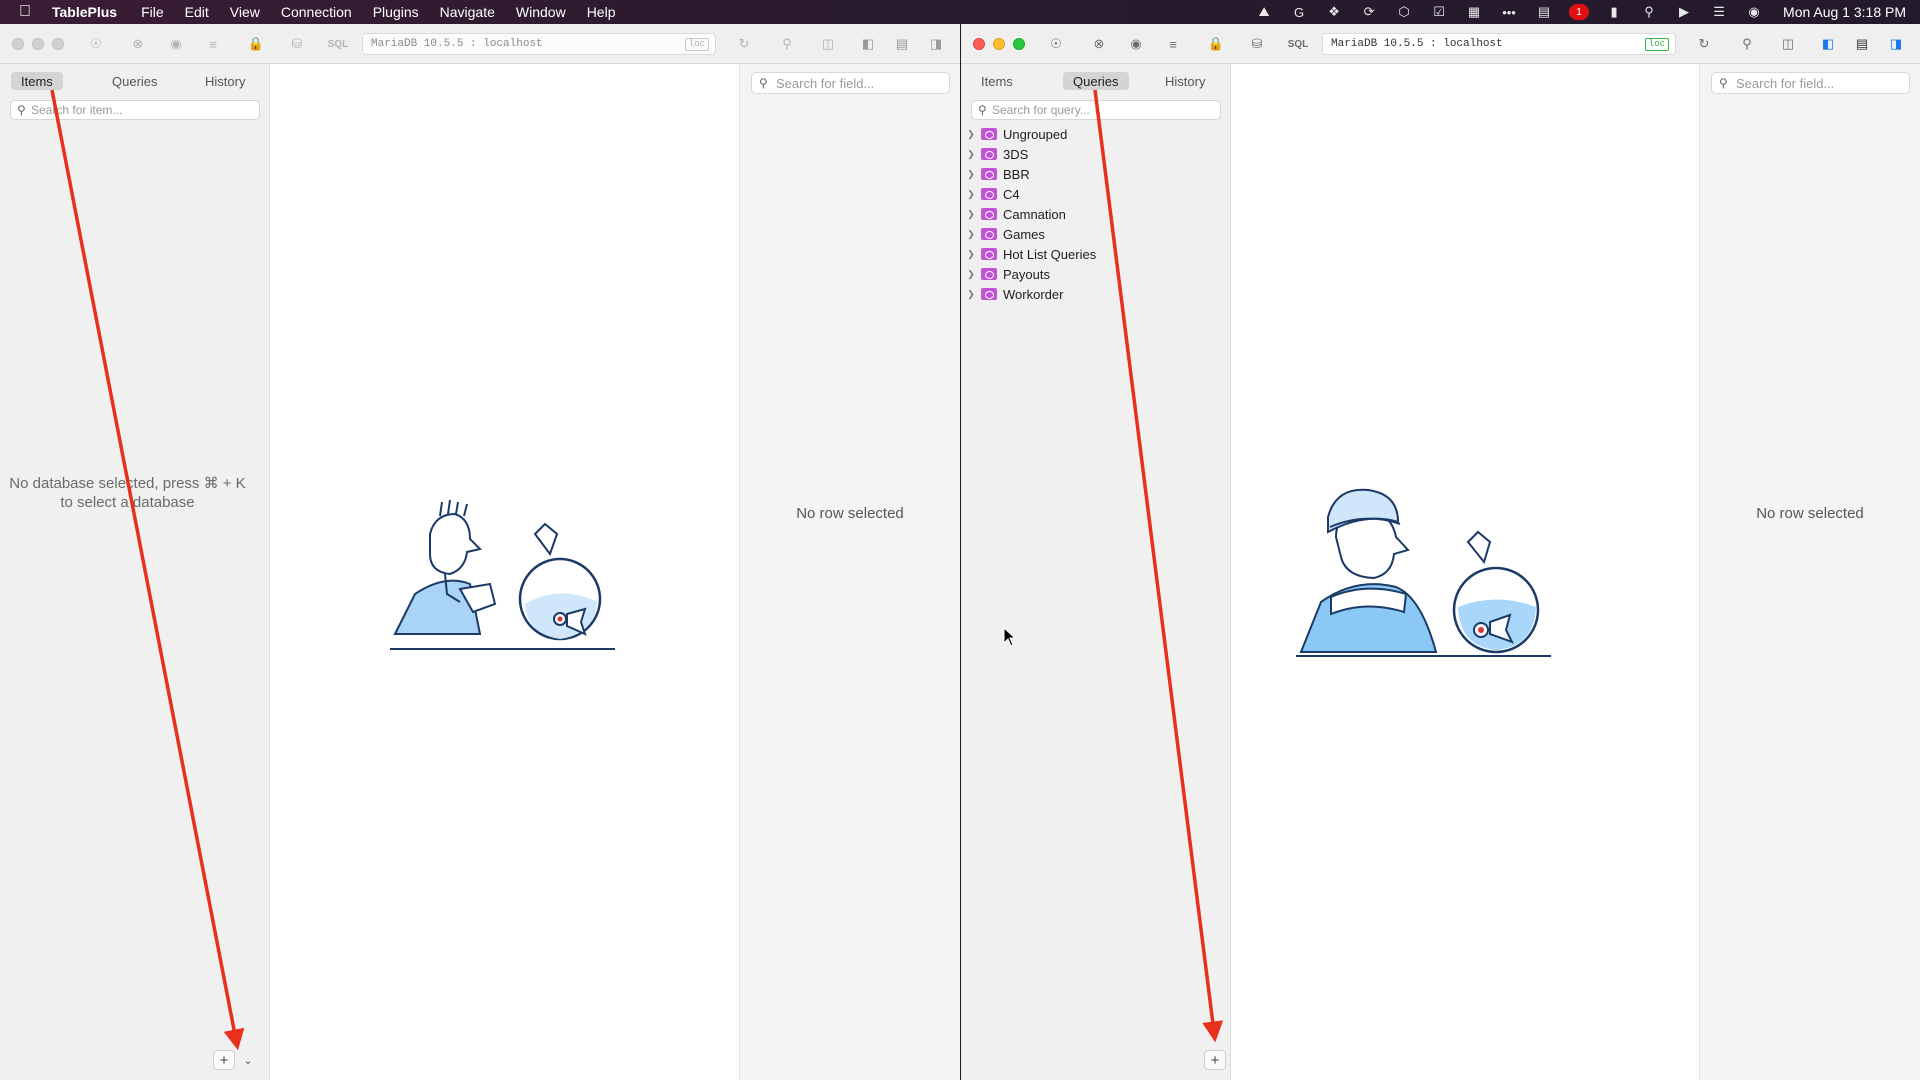 This screenshot has width=1920, height=1080. What do you see at coordinates (1579, 12) in the screenshot?
I see `notification-badge-icon: 1` at bounding box center [1579, 12].